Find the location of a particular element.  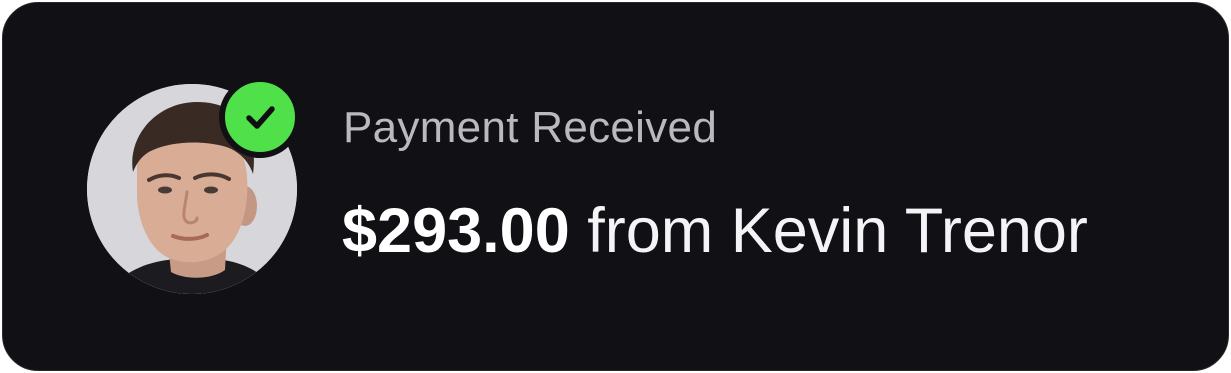

checkmark-icon is located at coordinates (260, 117).